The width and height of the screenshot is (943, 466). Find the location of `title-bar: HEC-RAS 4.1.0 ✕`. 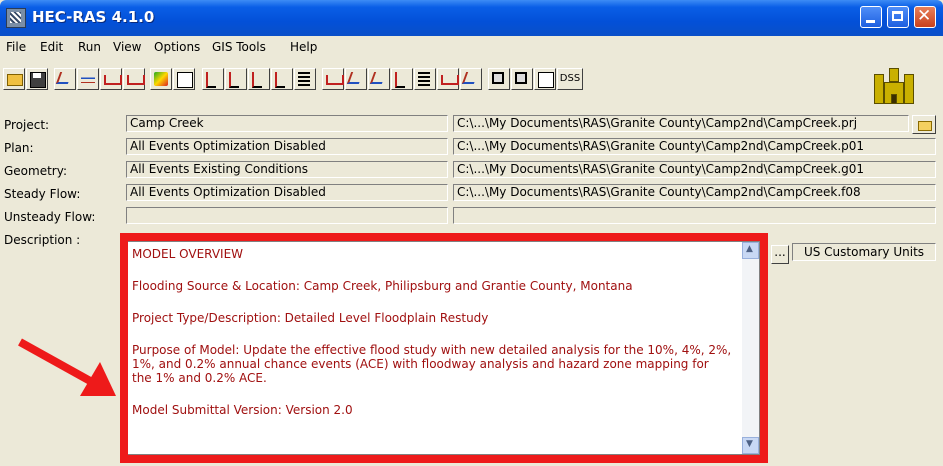

title-bar: HEC-RAS 4.1.0 ✕ is located at coordinates (471, 18).